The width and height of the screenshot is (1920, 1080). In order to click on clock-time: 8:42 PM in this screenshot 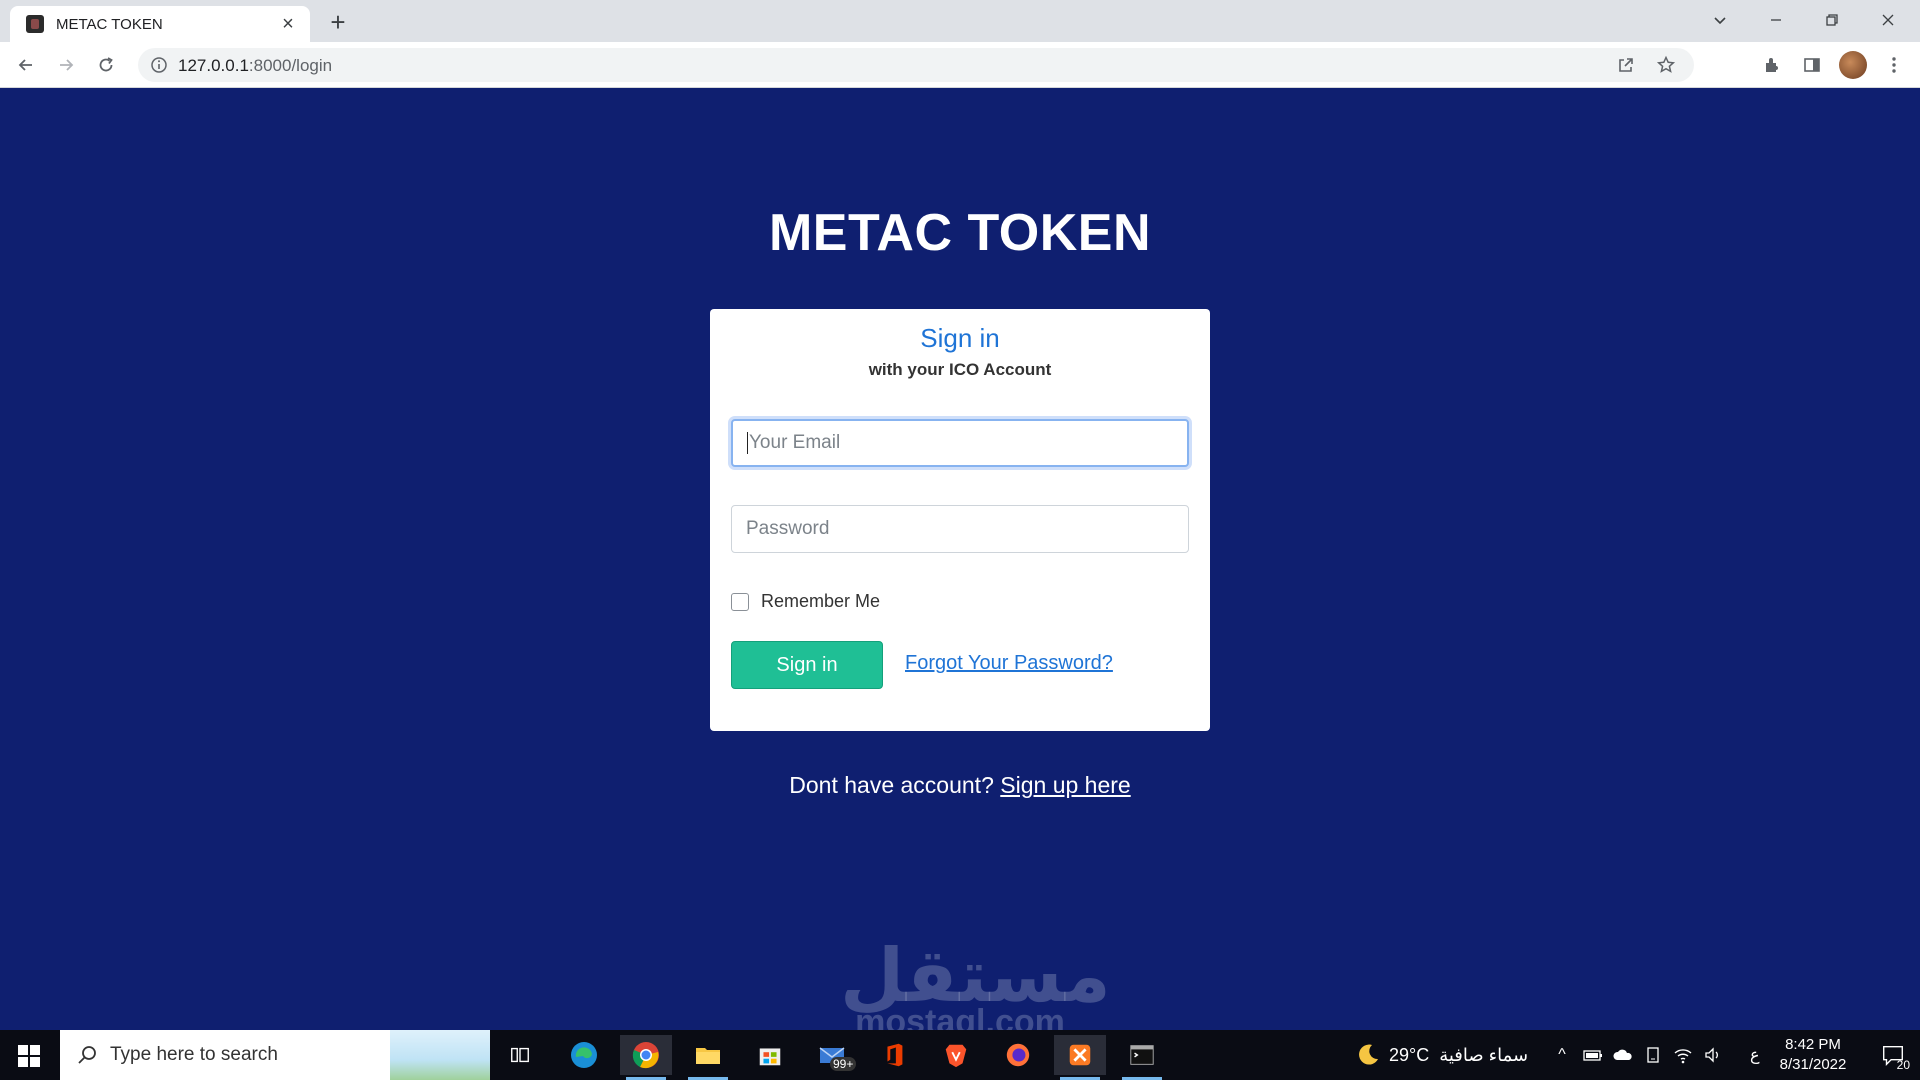, I will do `click(1813, 1044)`.